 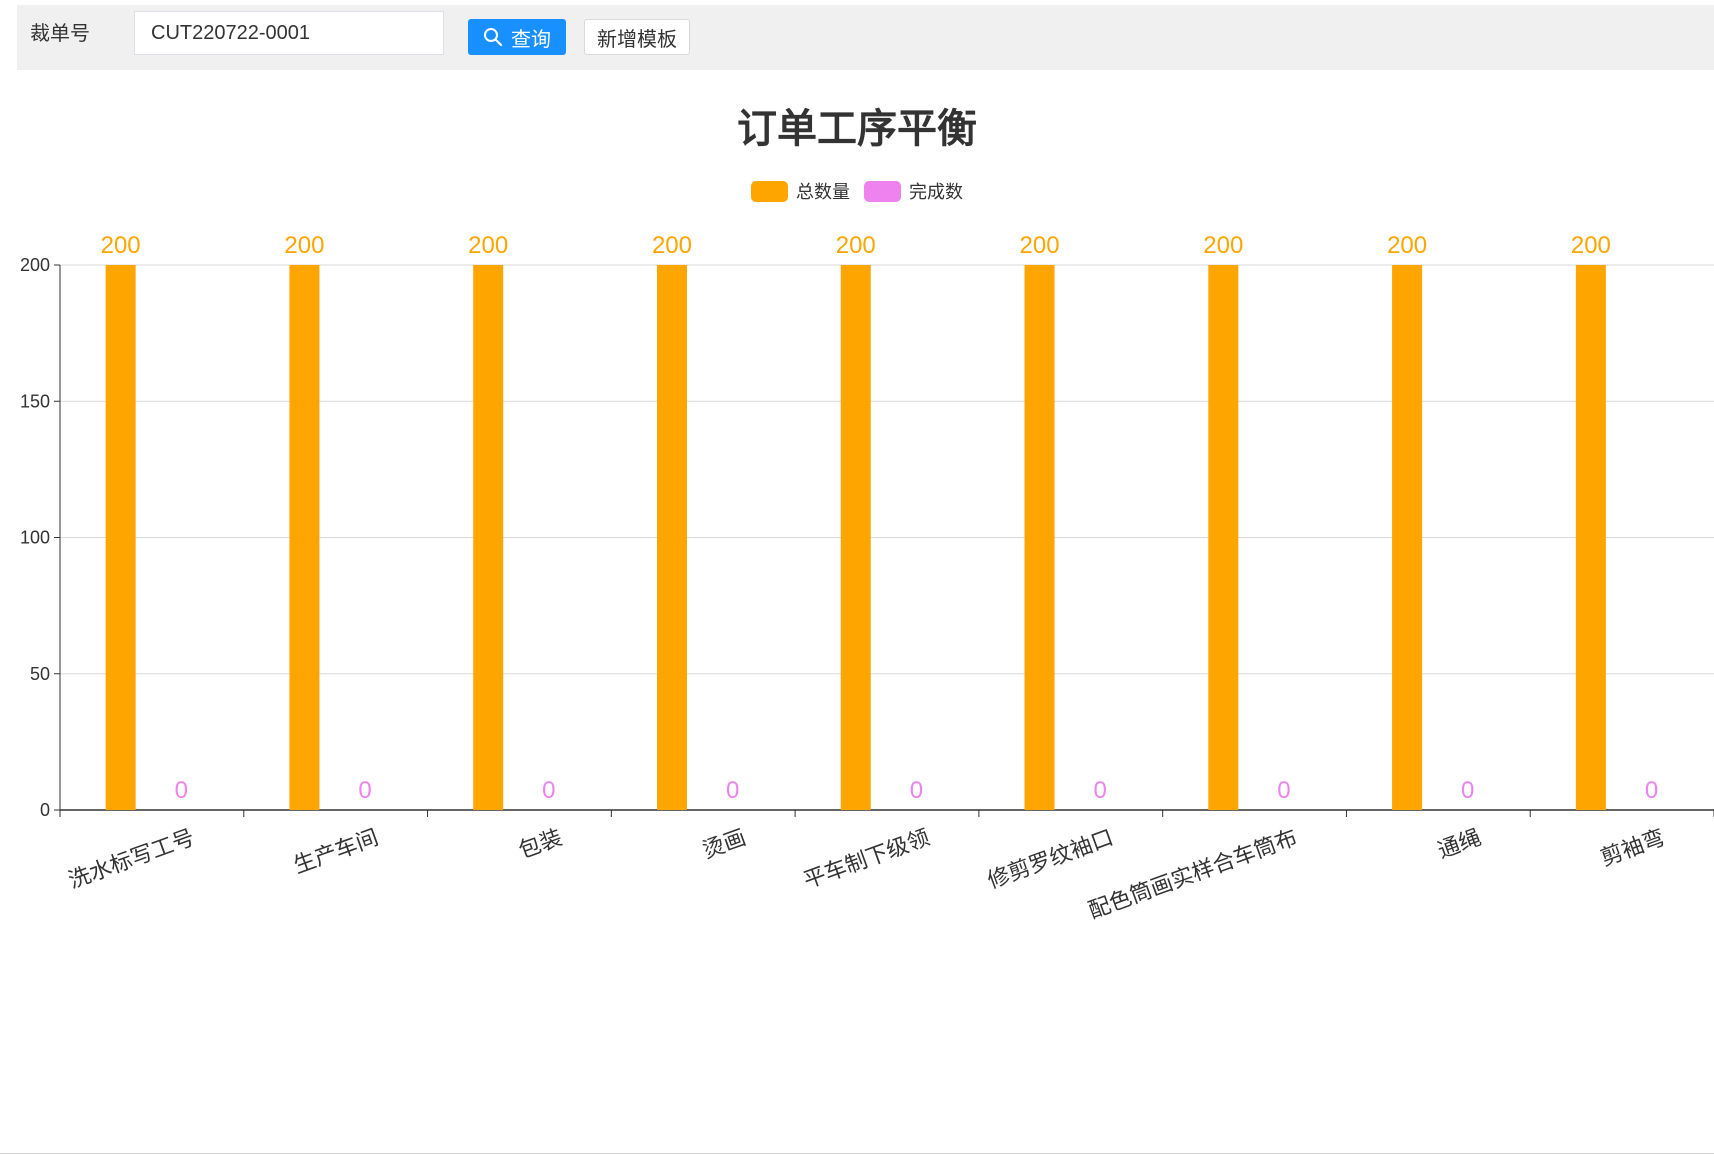 I want to click on x-category-label: 通绳, so click(x=1459, y=843).